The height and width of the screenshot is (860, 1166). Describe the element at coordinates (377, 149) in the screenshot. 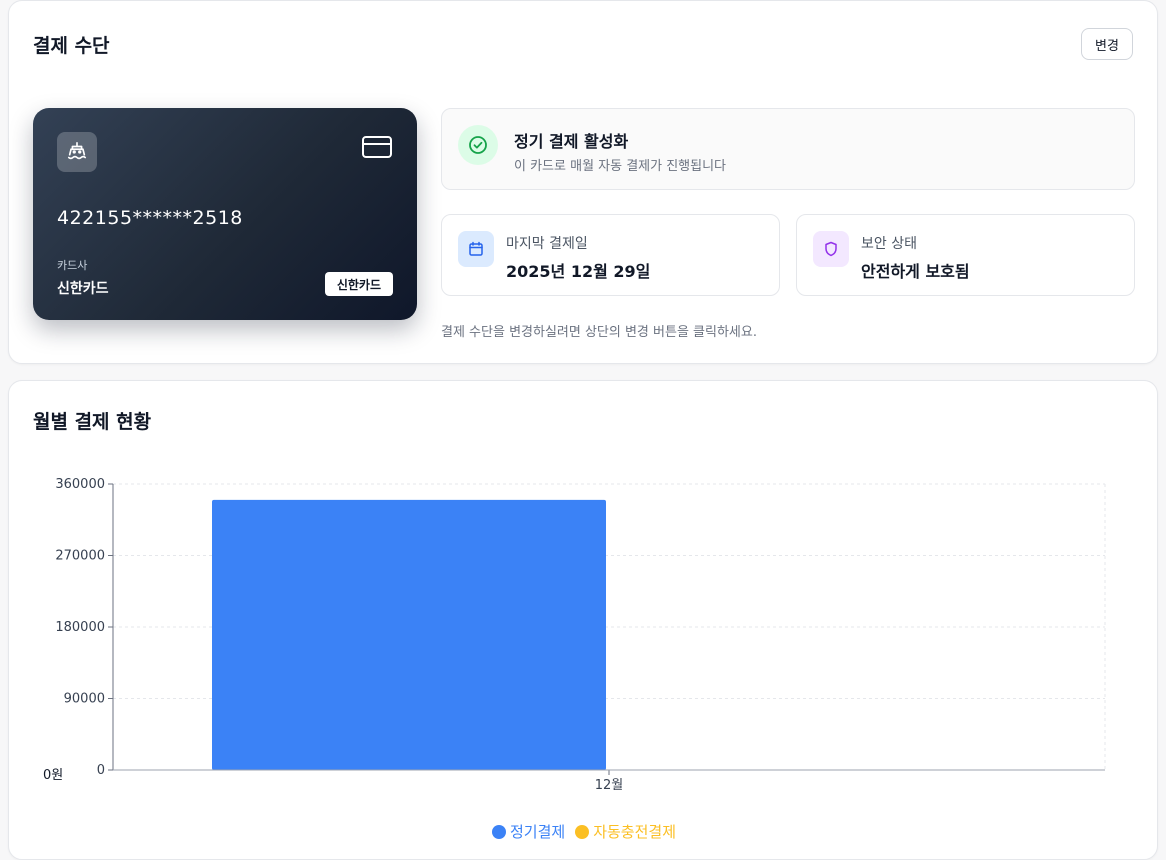

I see `credit-card-icon` at that location.